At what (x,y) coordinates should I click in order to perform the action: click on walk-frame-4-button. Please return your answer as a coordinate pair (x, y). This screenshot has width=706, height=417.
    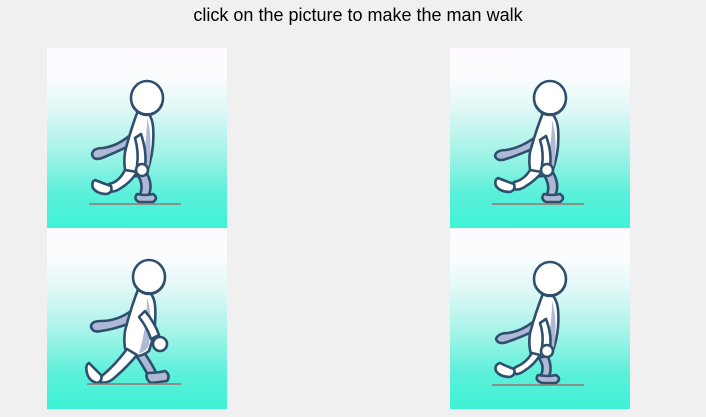
    Looking at the image, I should click on (540, 319).